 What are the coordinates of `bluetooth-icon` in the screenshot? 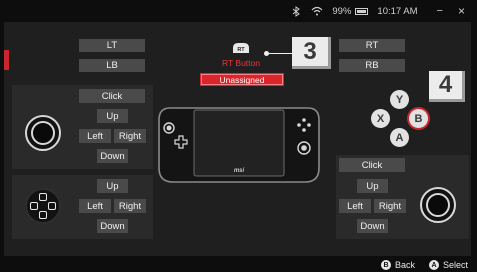 It's located at (296, 11).